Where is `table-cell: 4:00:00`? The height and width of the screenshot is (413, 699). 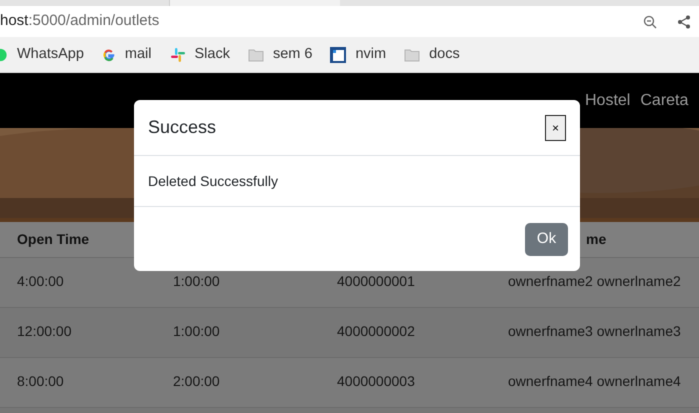 table-cell: 4:00:00 is located at coordinates (40, 281).